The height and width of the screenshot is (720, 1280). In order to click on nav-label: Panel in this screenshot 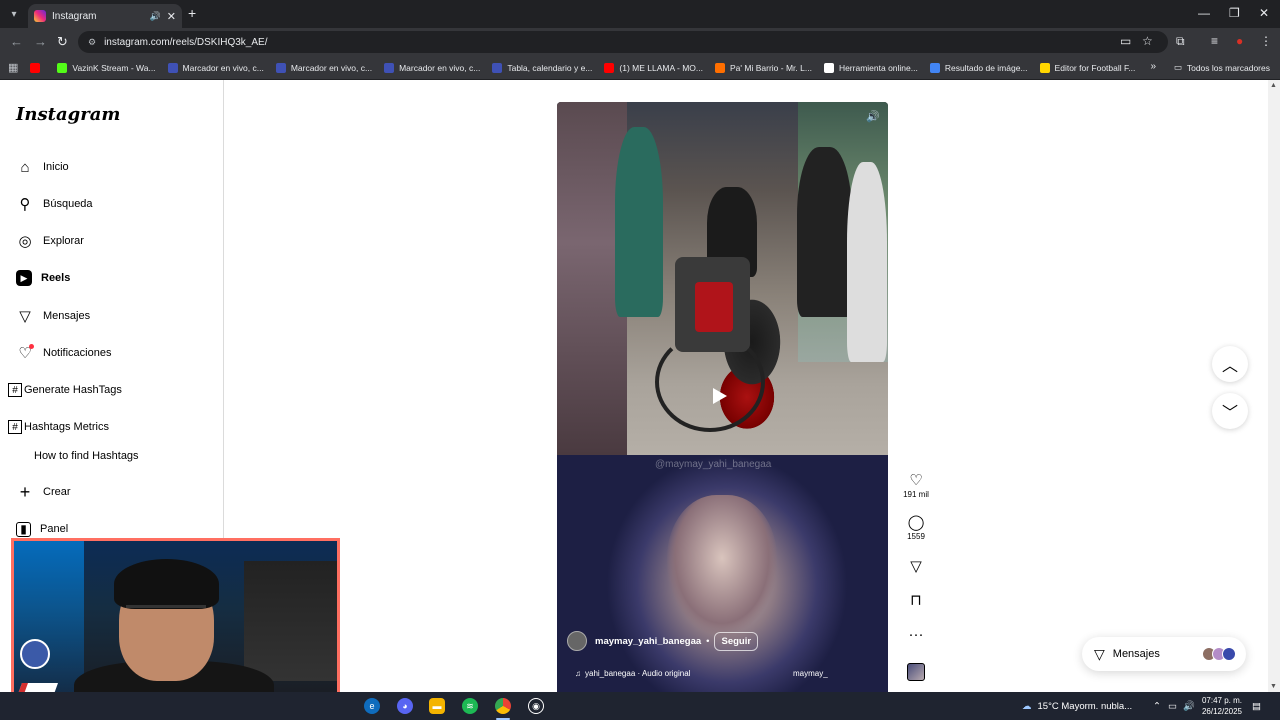, I will do `click(54, 529)`.